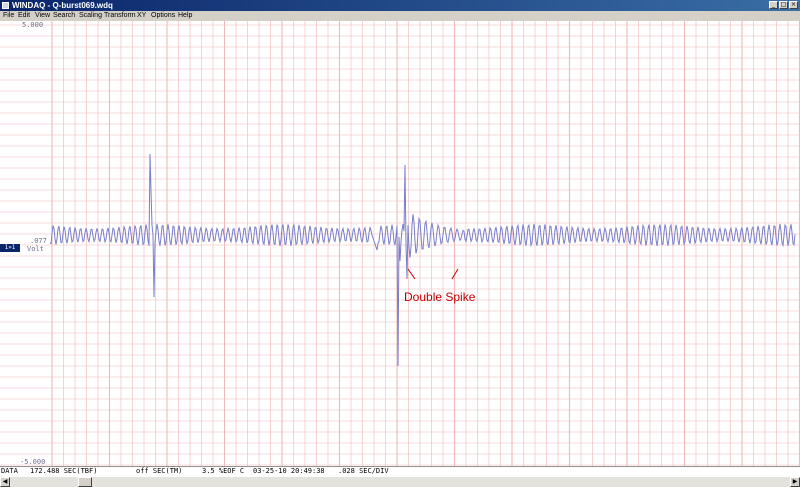 The width and height of the screenshot is (800, 487). Describe the element at coordinates (440, 297) in the screenshot. I see `double-spike-annotation: Double Spike` at that location.